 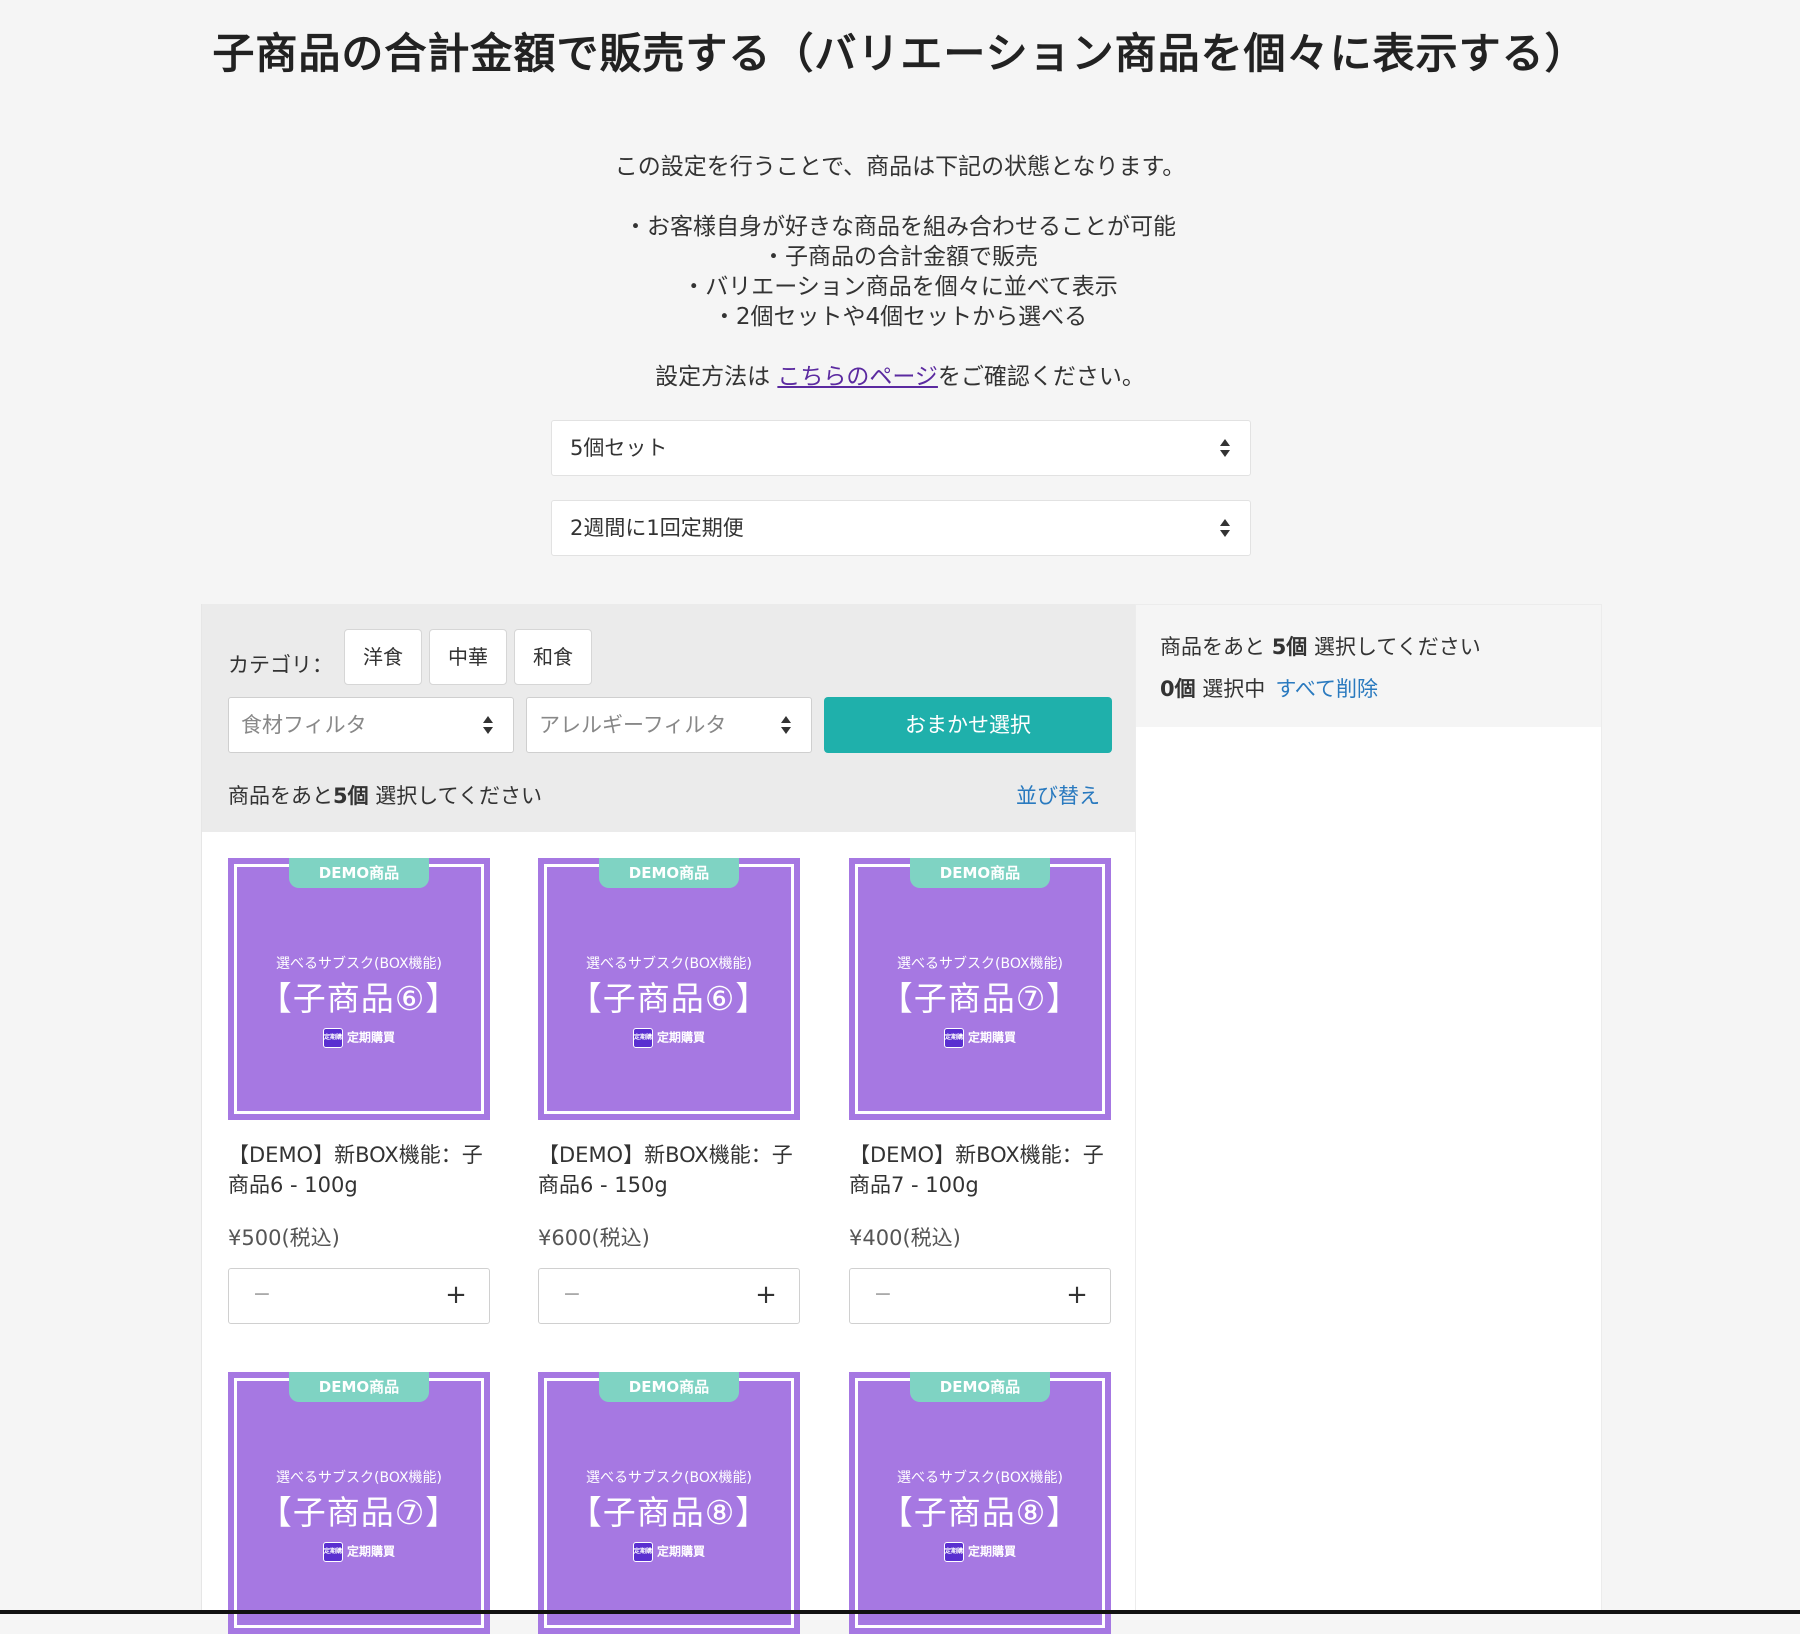 I want to click on delete-all-link: すべて削除, so click(x=1326, y=689).